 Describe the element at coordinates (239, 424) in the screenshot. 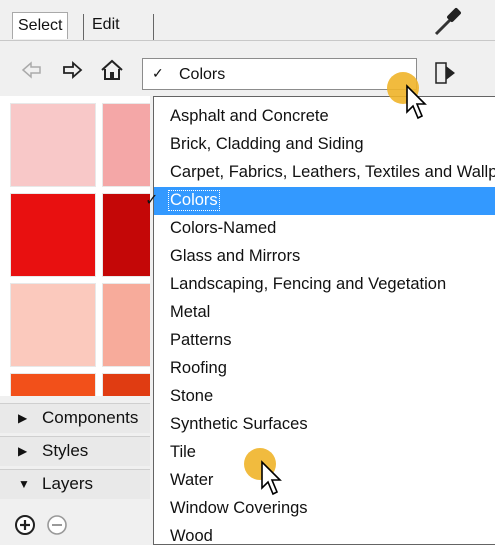

I see `list-item-label: Synthetic Surfaces` at that location.